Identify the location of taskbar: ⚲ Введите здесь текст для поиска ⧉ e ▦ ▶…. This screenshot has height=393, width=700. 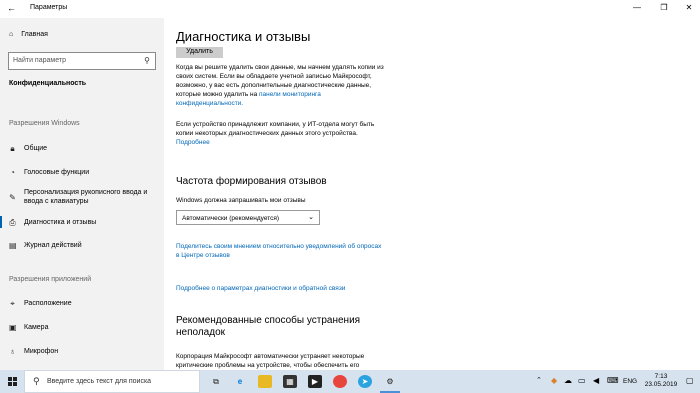
(350, 381).